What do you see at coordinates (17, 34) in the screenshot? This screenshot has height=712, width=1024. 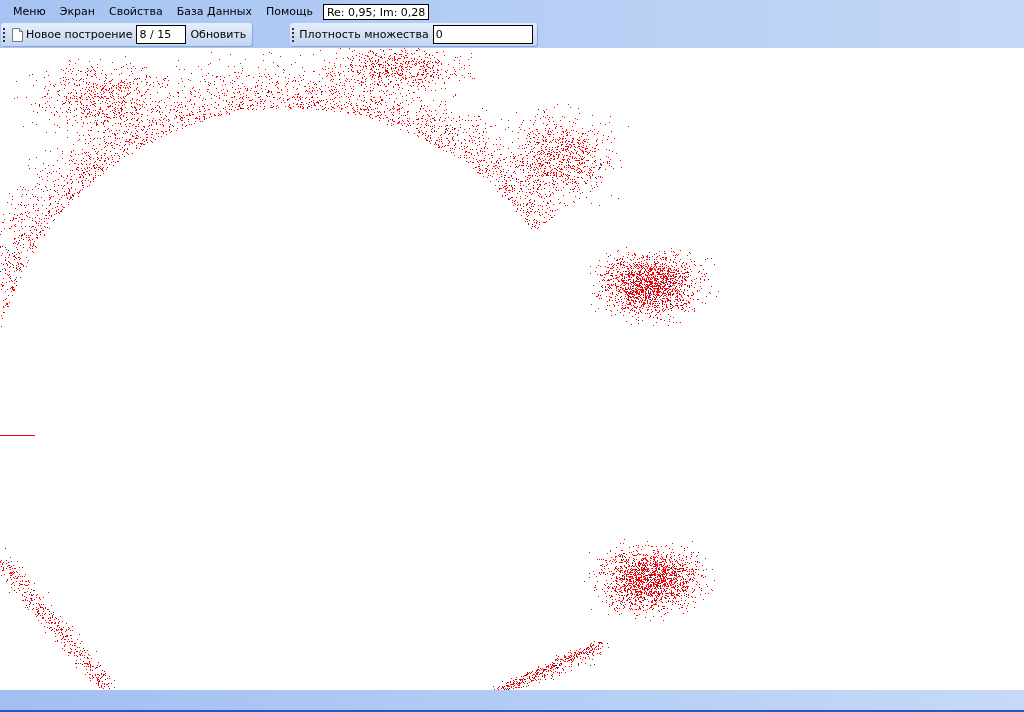 I see `document-icon` at bounding box center [17, 34].